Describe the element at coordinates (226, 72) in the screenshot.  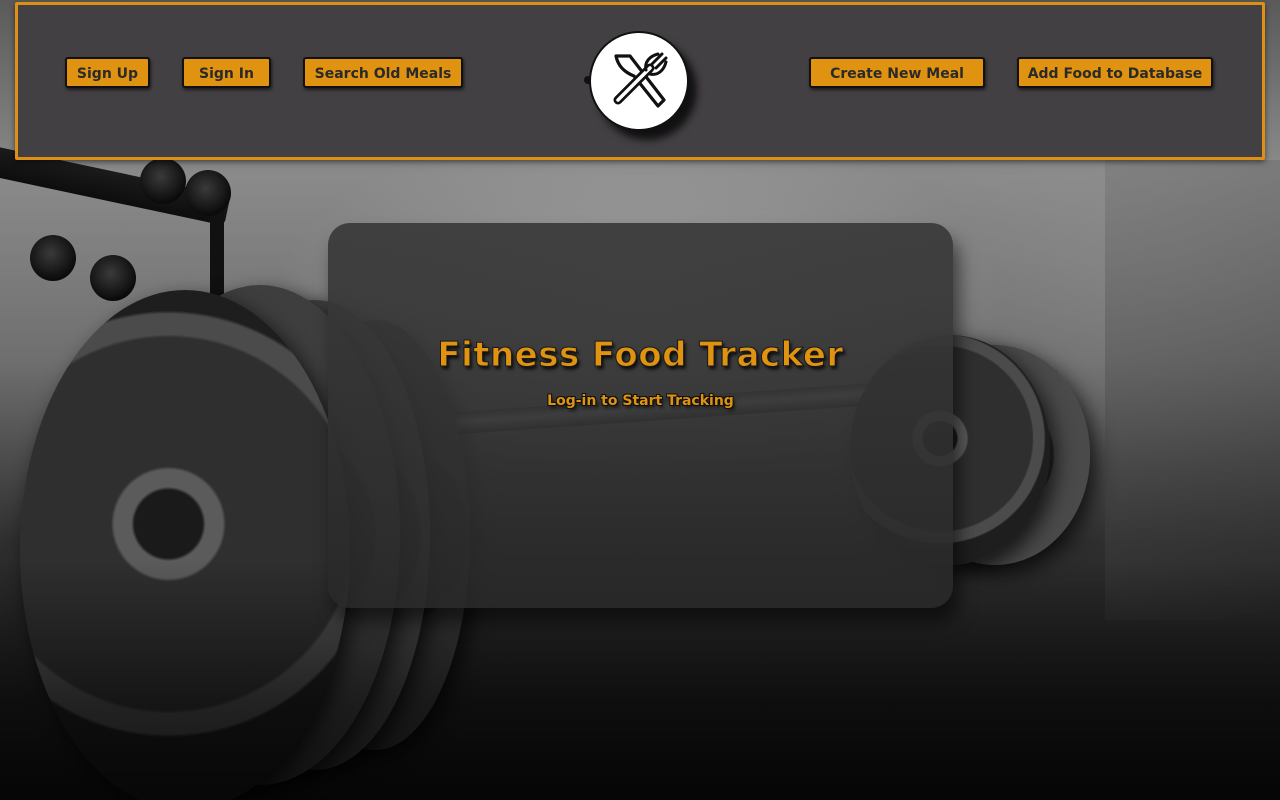
I see `sign-in-button: Sign In` at that location.